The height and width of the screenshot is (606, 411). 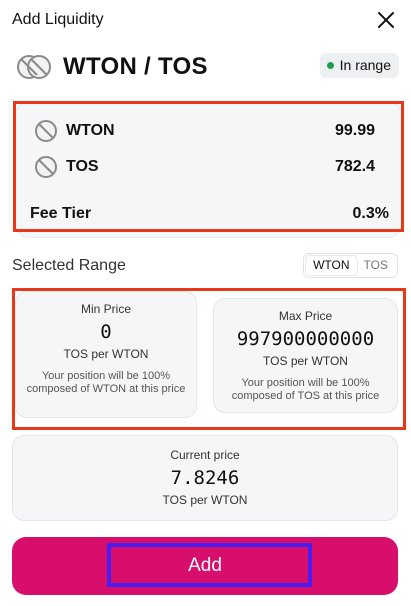 What do you see at coordinates (205, 500) in the screenshot?
I see `current-price-unit: TOS per WTON` at bounding box center [205, 500].